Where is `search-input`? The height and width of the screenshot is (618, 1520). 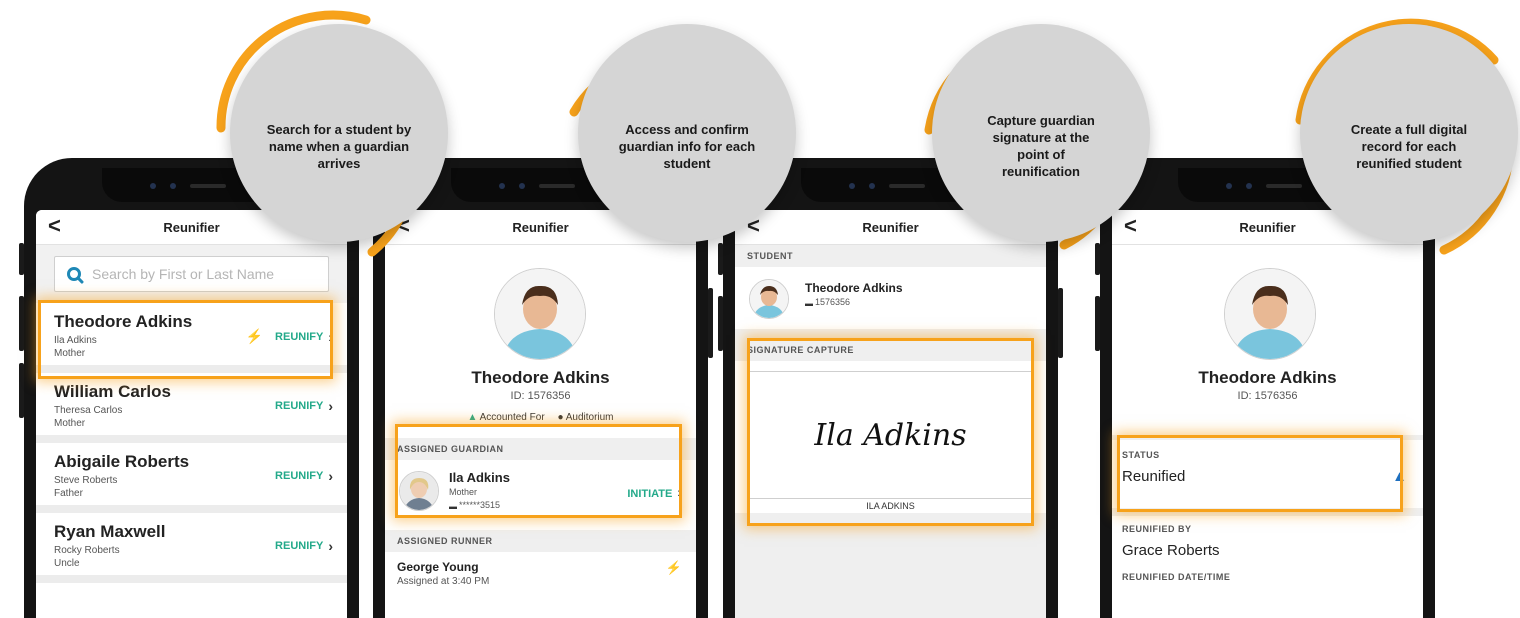
search-input is located at coordinates (202, 274).